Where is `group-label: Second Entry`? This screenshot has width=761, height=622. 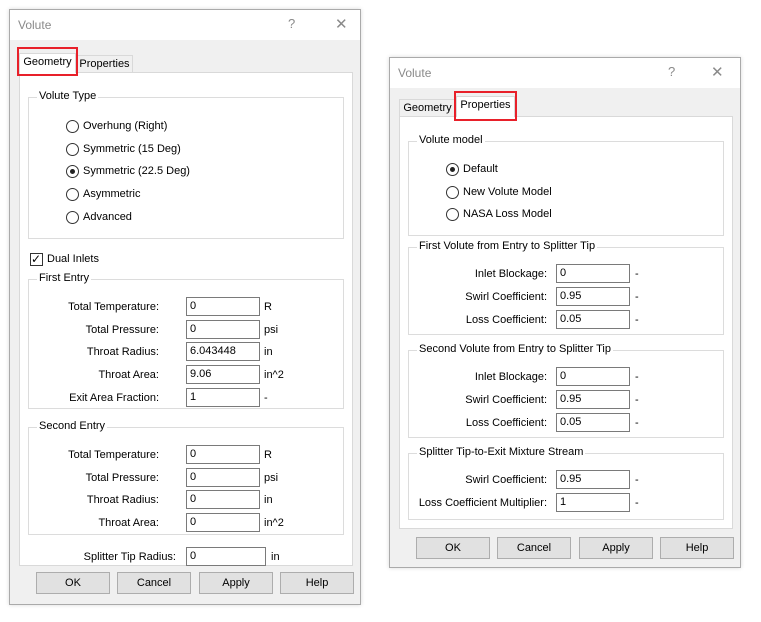
group-label: Second Entry is located at coordinates (72, 426).